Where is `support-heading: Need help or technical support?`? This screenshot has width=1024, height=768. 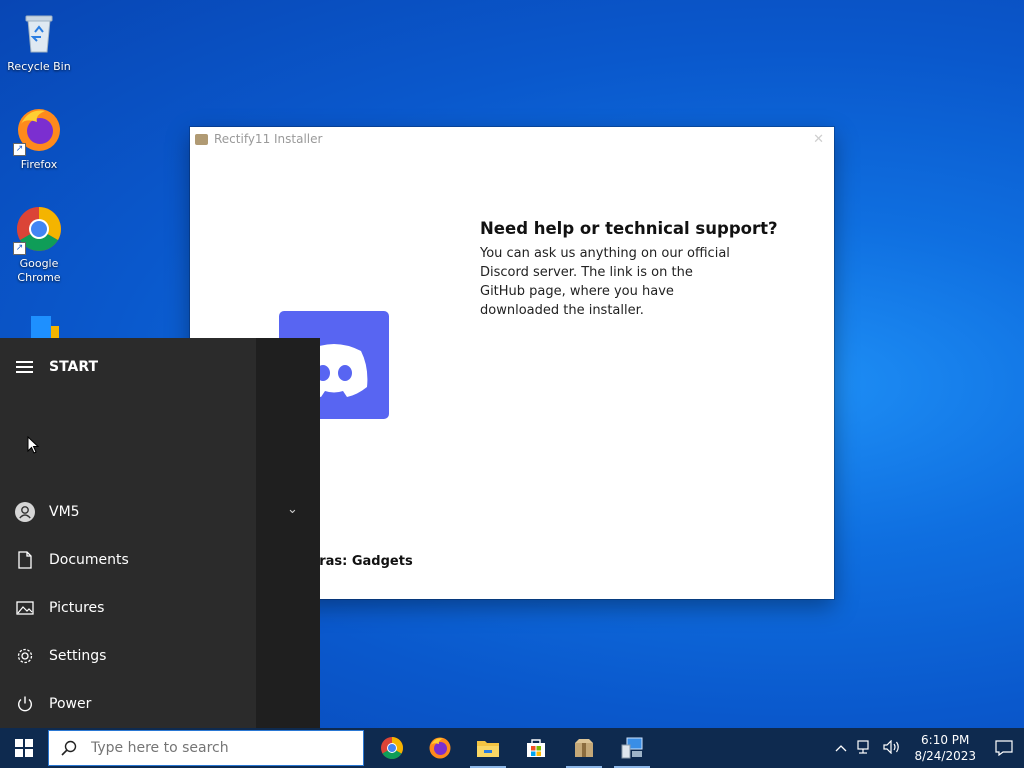 support-heading: Need help or technical support? is located at coordinates (629, 228).